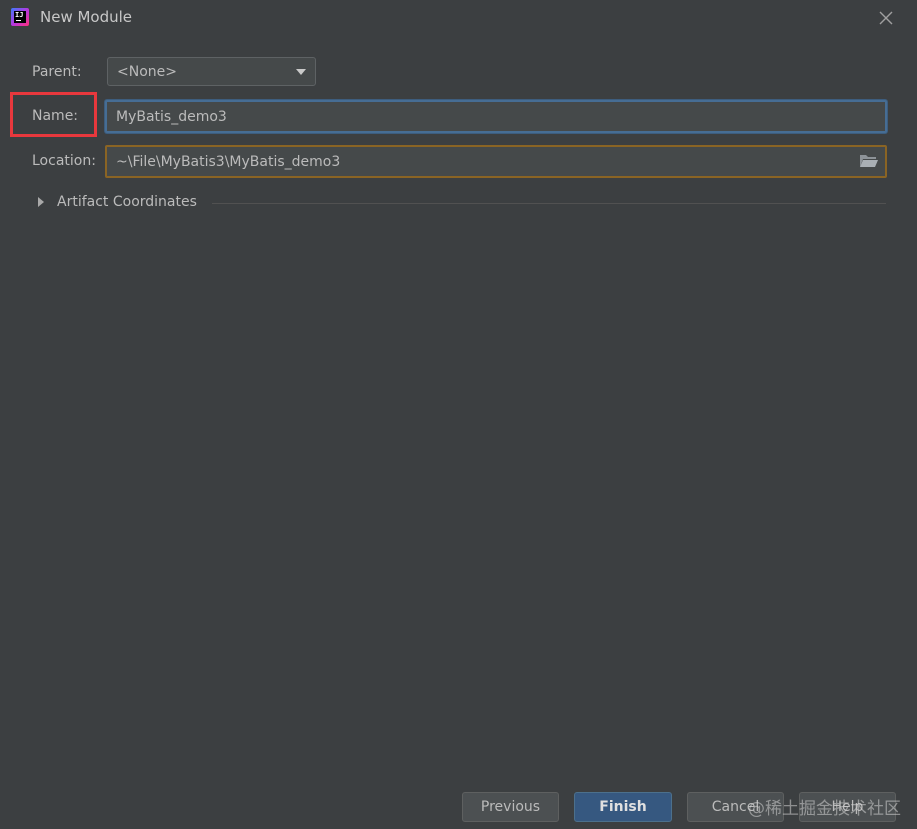 The width and height of the screenshot is (917, 829). Describe the element at coordinates (623, 807) in the screenshot. I see `finish-button: Finish` at that location.